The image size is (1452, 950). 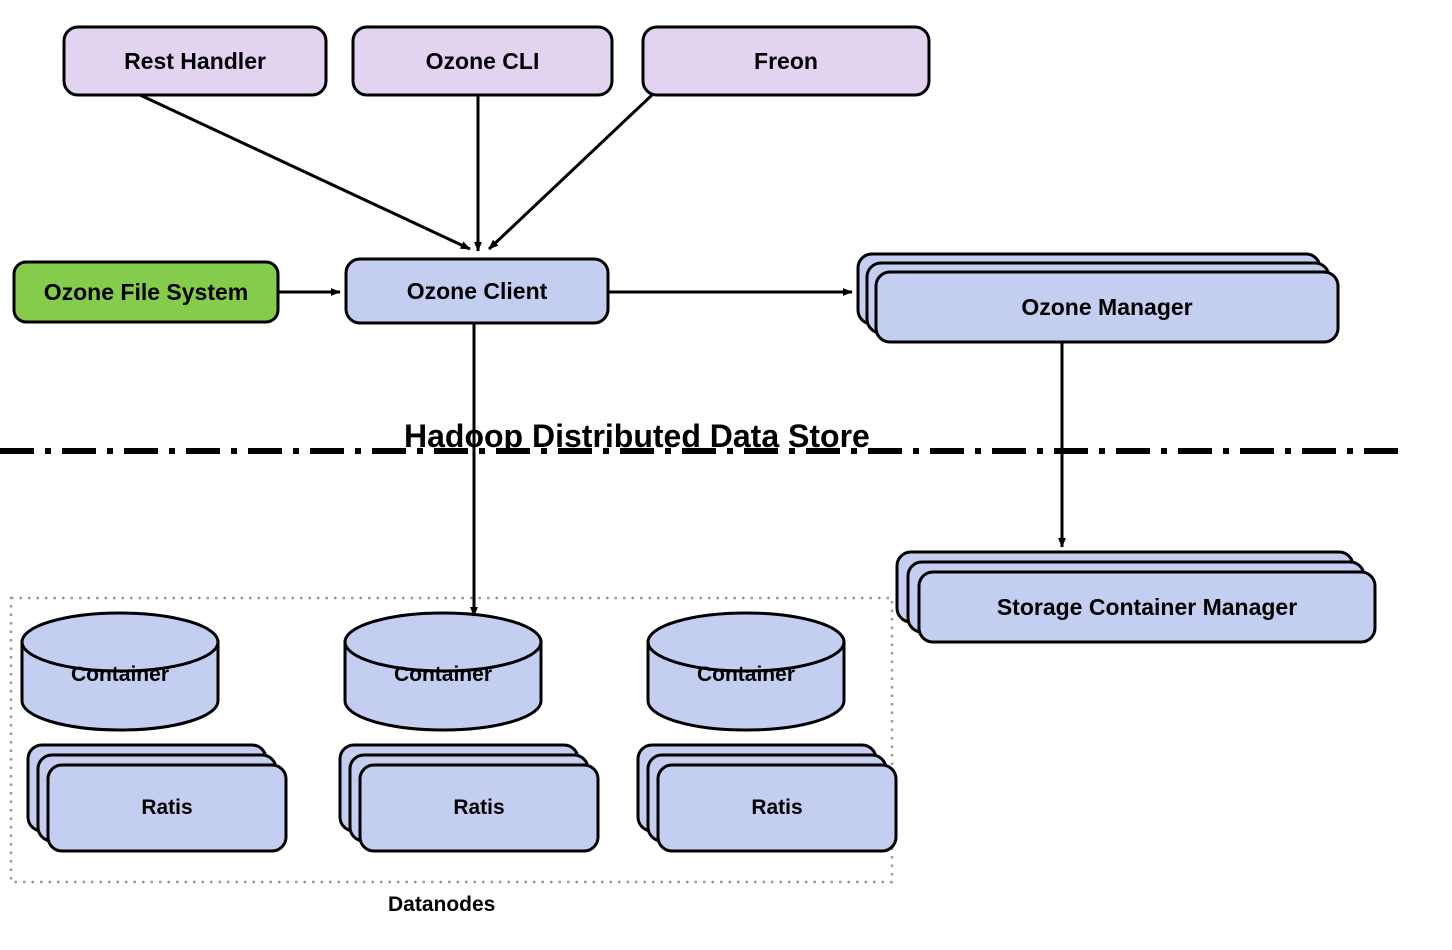 I want to click on datanode-1-shapes, so click(x=154, y=732).